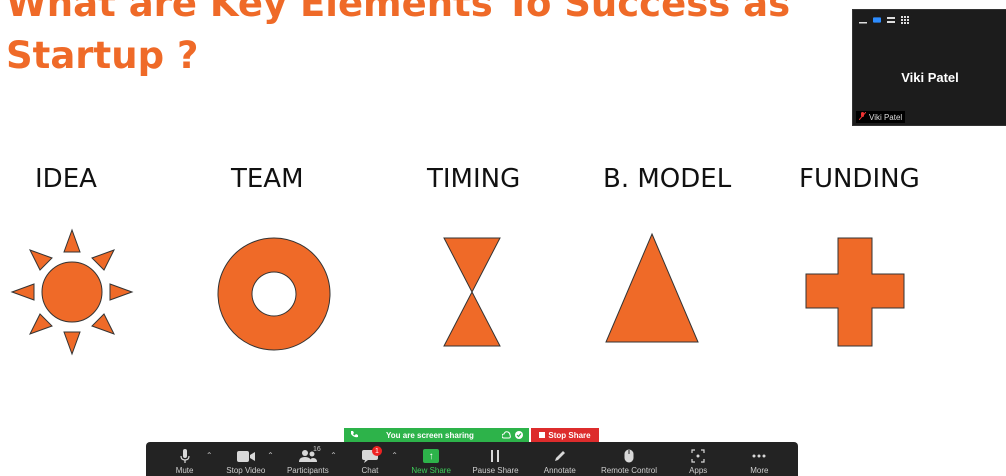 The width and height of the screenshot is (1006, 476). I want to click on new-share-label: New Share, so click(431, 470).